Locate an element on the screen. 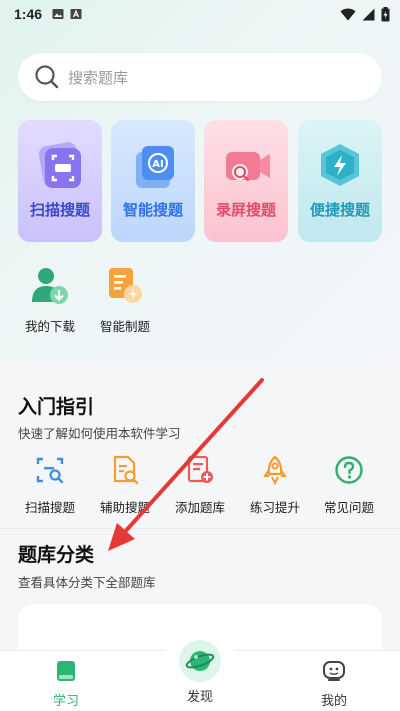 The height and width of the screenshot is (711, 400). svg-text: AI is located at coordinates (157, 164).